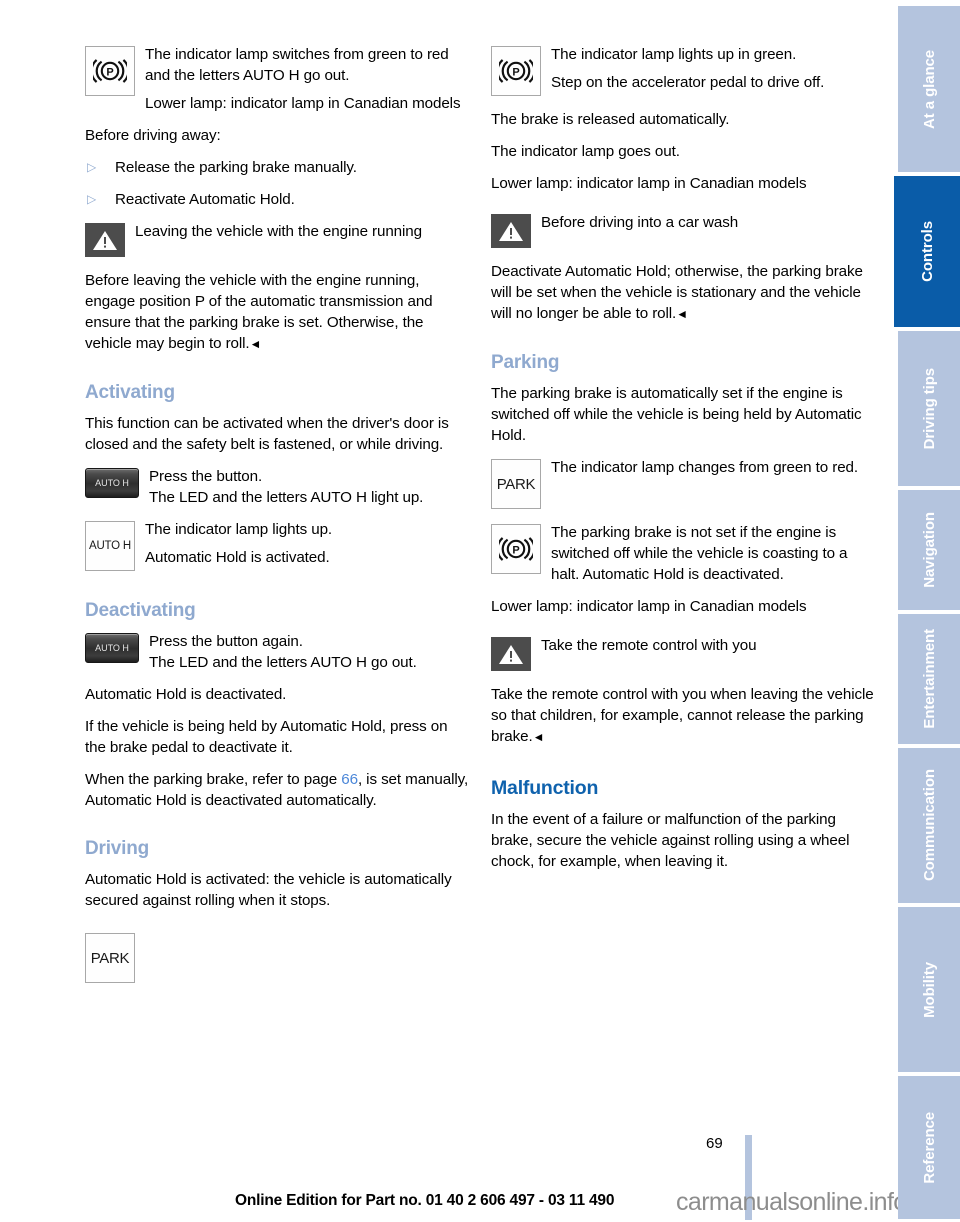 This screenshot has height=1222, width=960. Describe the element at coordinates (205, 199) in the screenshot. I see `list-item-label: Reactivate Automatic Hold.` at that location.